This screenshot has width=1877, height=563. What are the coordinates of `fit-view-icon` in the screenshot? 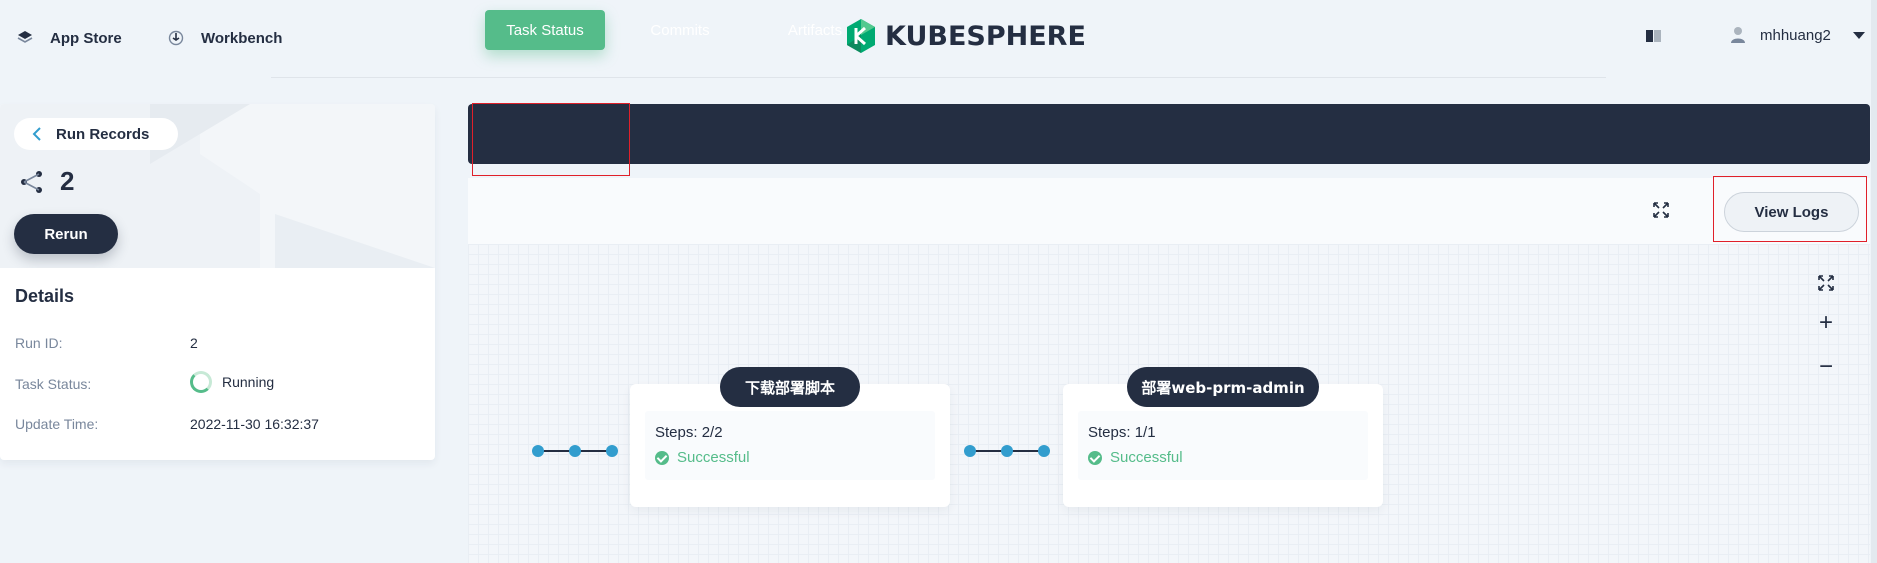 It's located at (1826, 283).